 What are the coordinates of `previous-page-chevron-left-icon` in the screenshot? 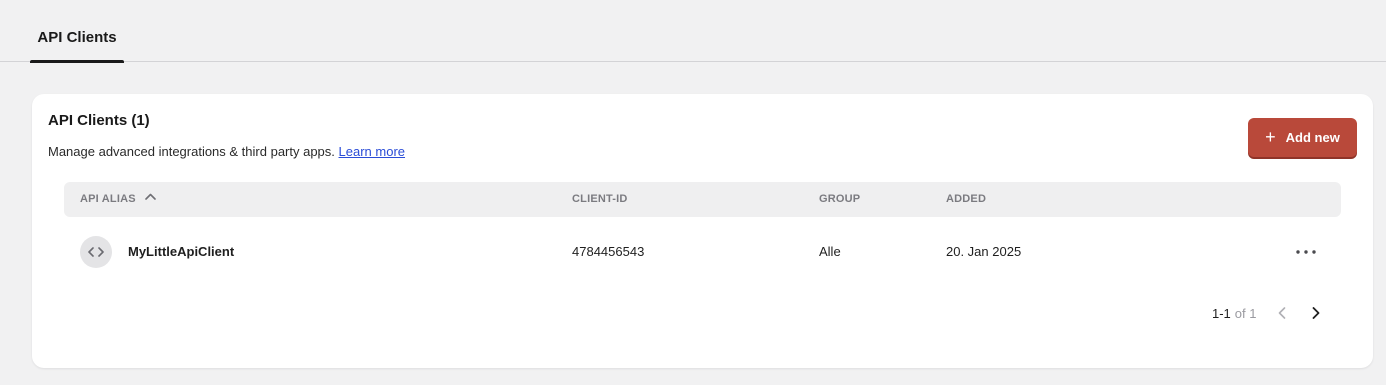 It's located at (1282, 313).